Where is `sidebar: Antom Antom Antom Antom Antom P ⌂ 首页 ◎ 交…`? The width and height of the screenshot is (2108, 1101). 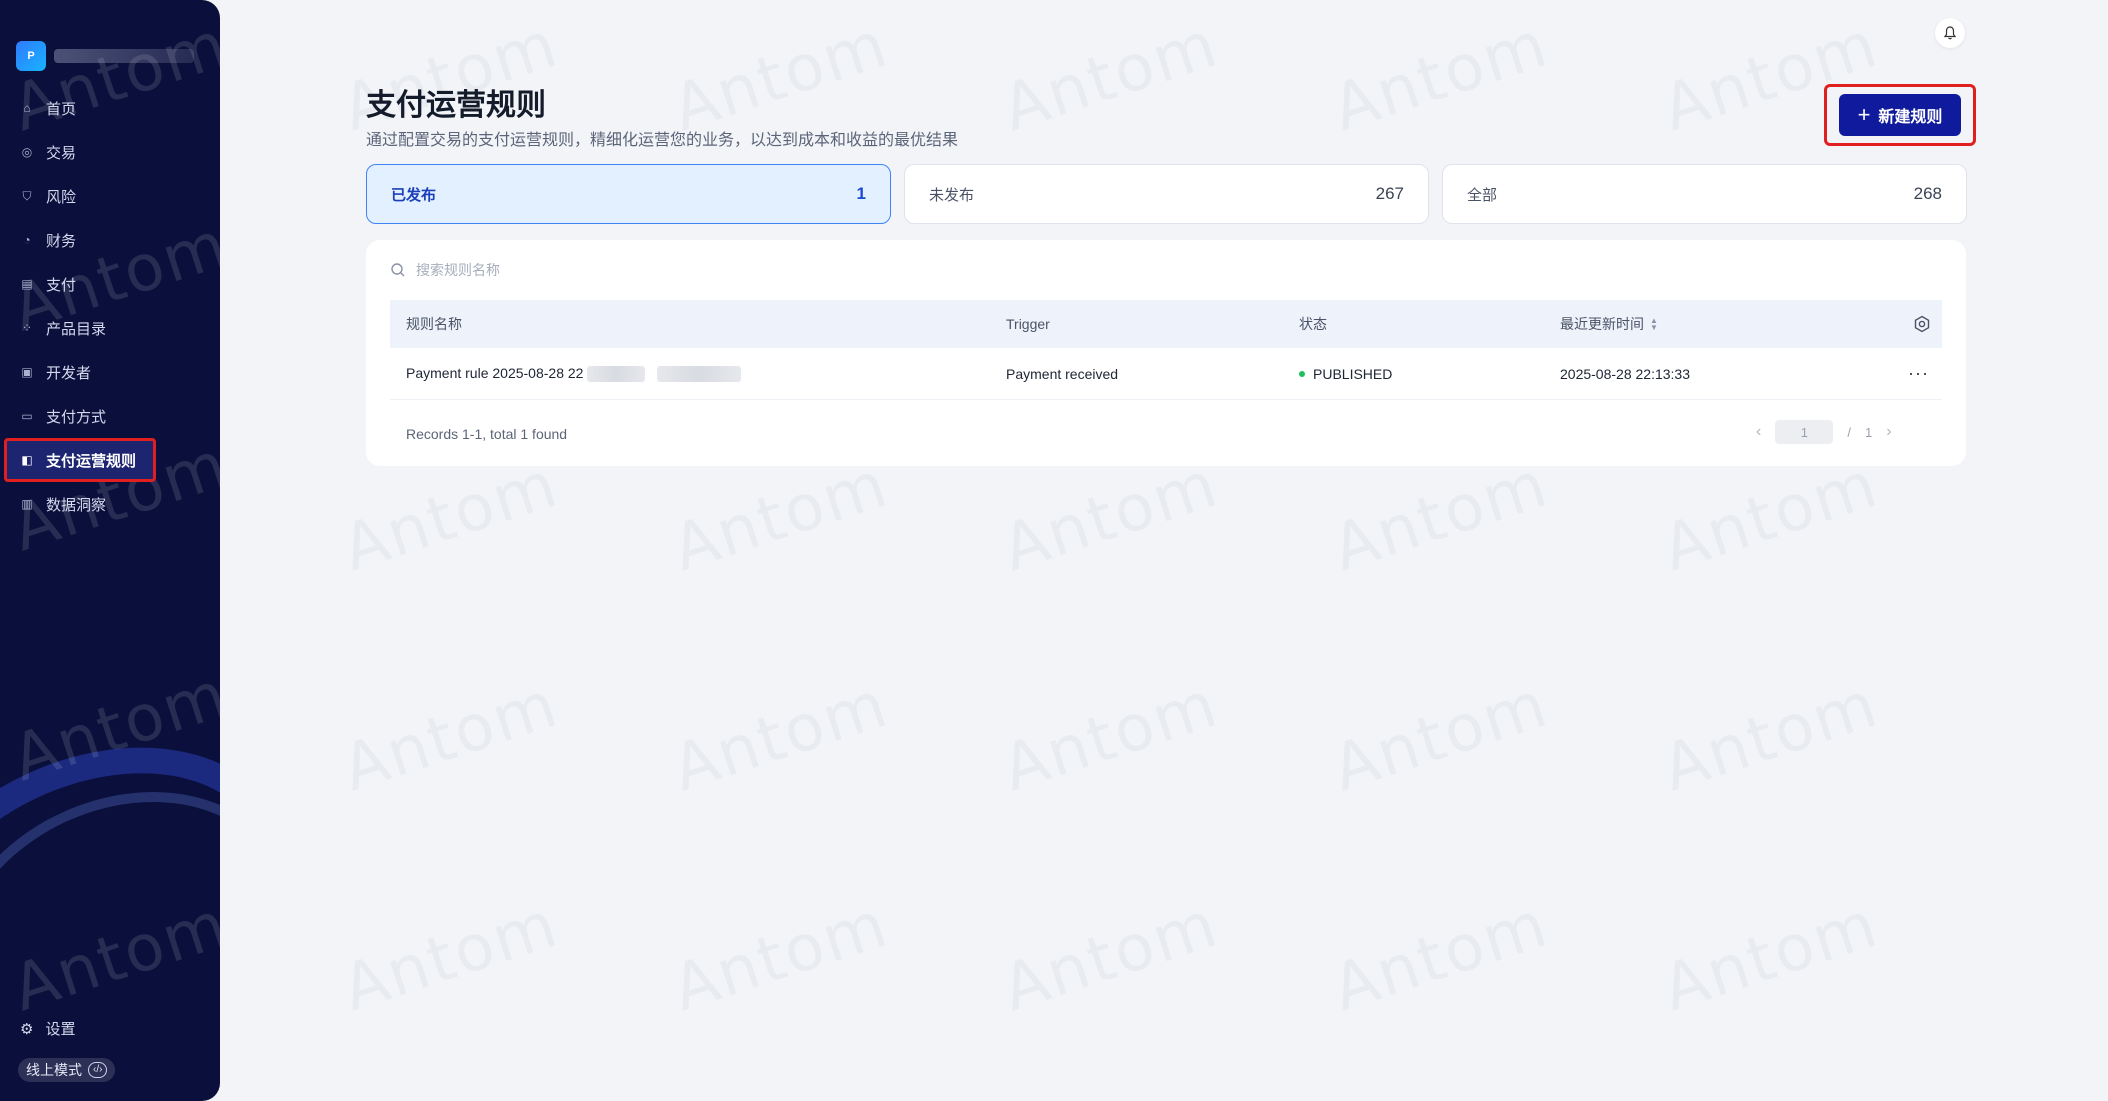
sidebar: Antom Antom Antom Antom Antom P ⌂ 首页 ◎ 交… is located at coordinates (110, 550).